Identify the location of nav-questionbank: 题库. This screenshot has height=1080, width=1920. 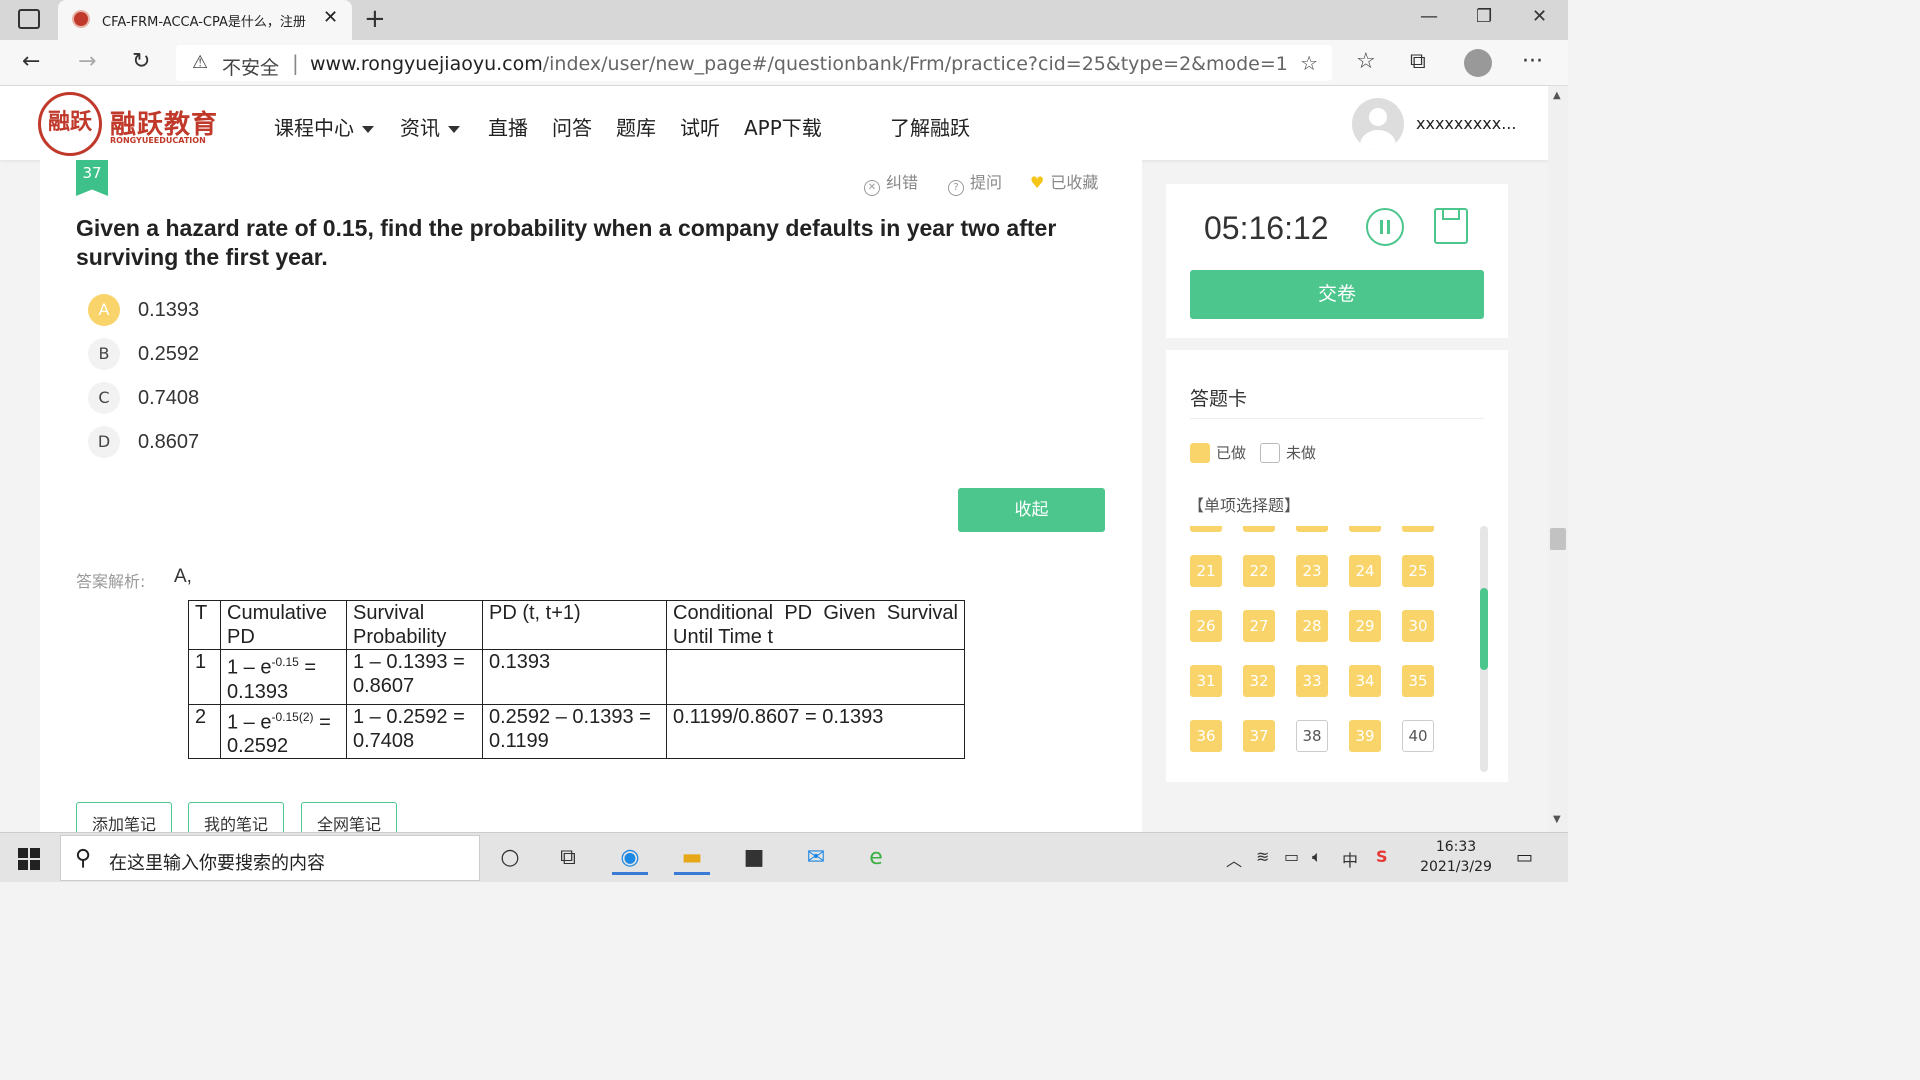
(636, 126).